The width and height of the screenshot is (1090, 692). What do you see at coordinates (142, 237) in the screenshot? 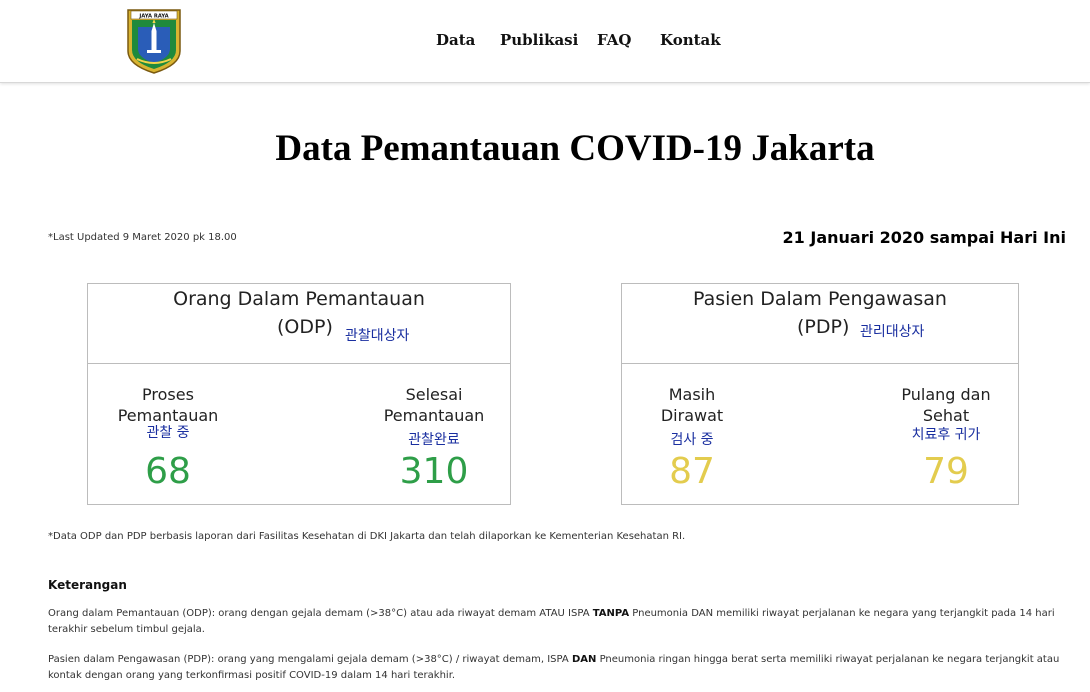
I see `last-updated-text: *Last Updated 9 Maret 2020 pk 18.00` at bounding box center [142, 237].